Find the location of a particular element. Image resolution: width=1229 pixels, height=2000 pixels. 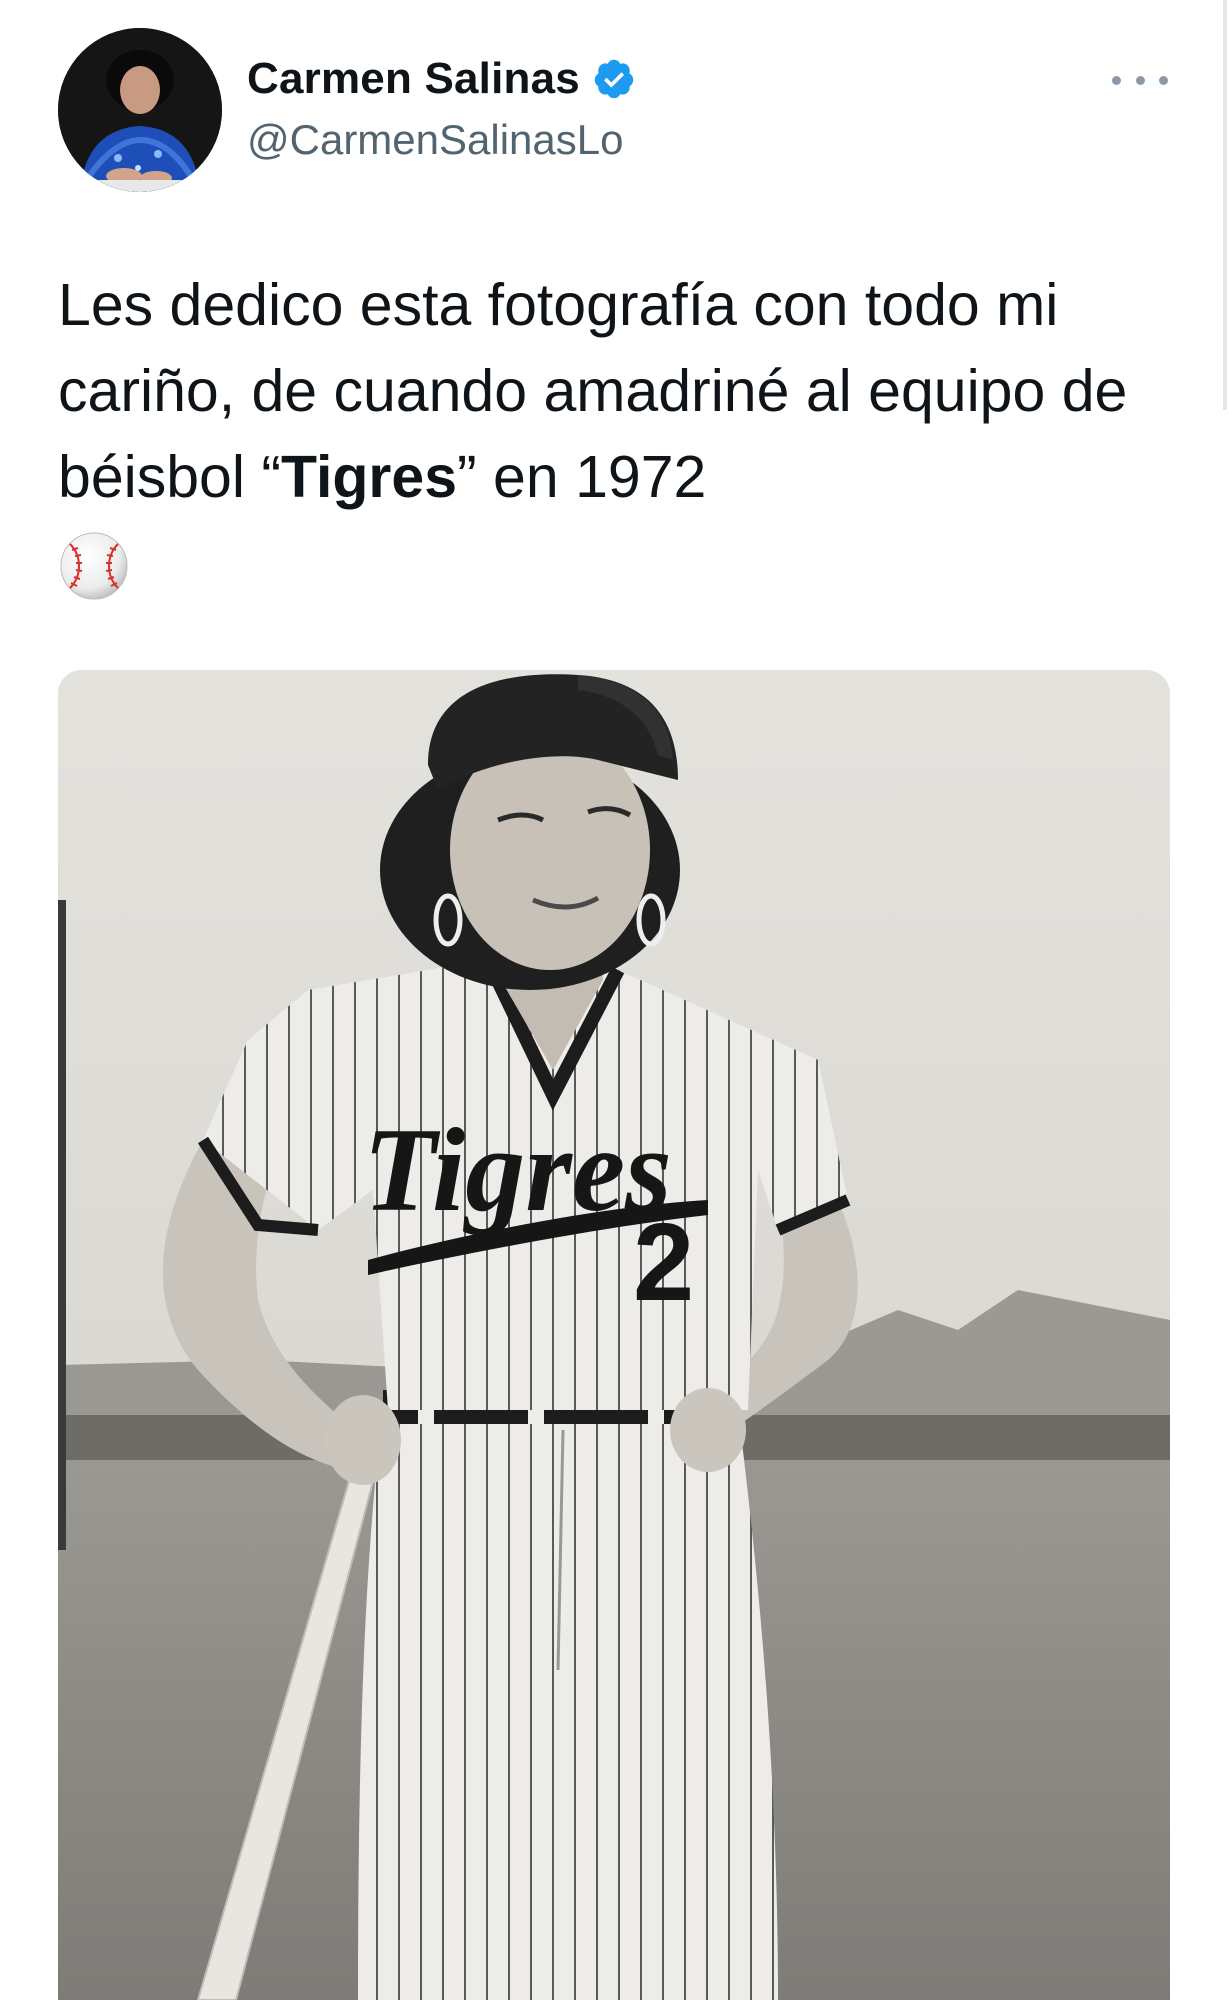

author-name-text: Carmen Salinas is located at coordinates (413, 79).